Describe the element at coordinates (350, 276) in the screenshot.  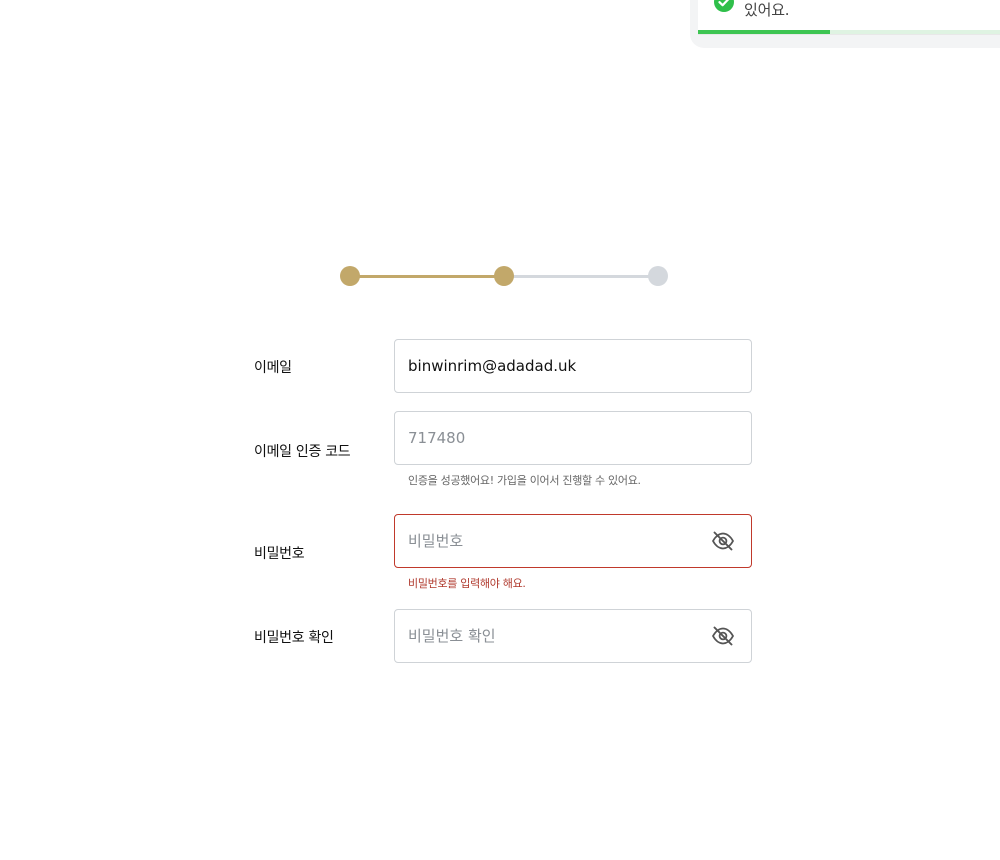
I see `step-1-dot` at that location.